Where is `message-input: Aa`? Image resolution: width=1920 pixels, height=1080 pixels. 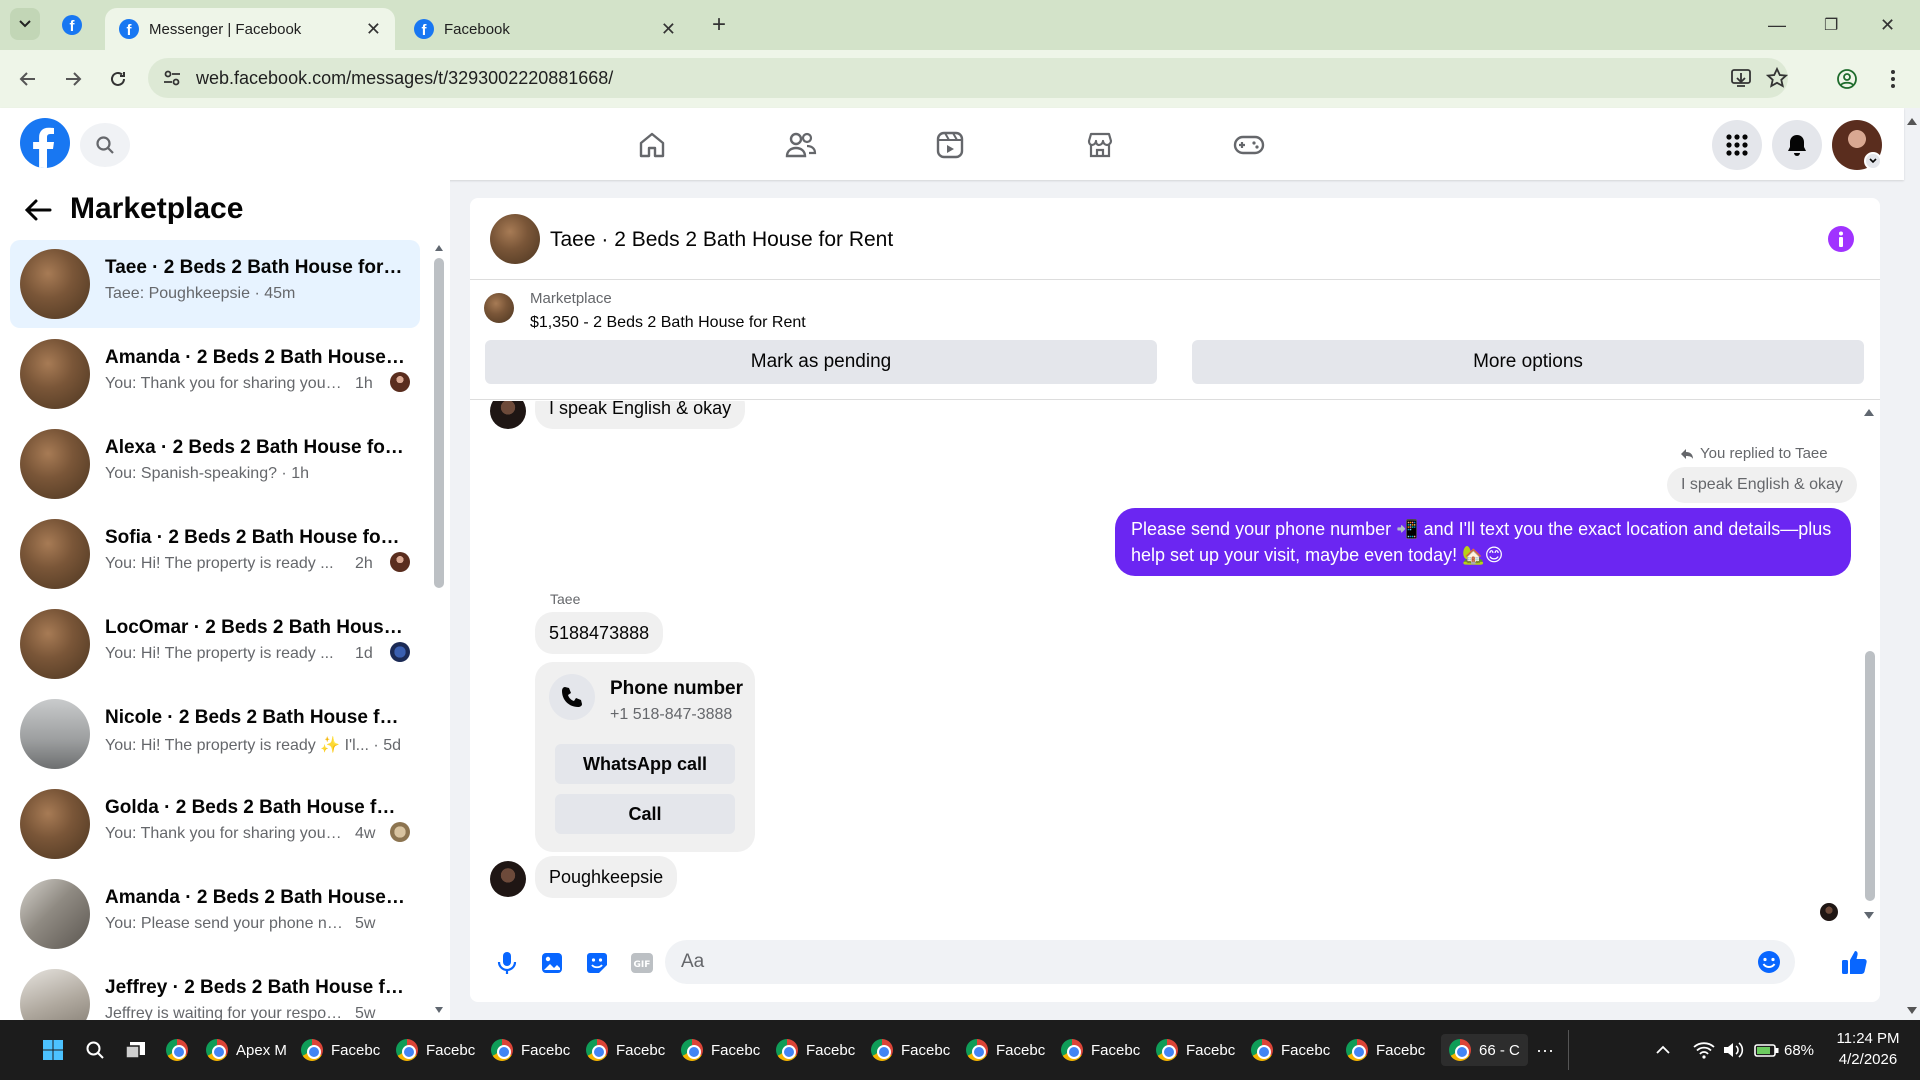
message-input: Aa is located at coordinates (1230, 962).